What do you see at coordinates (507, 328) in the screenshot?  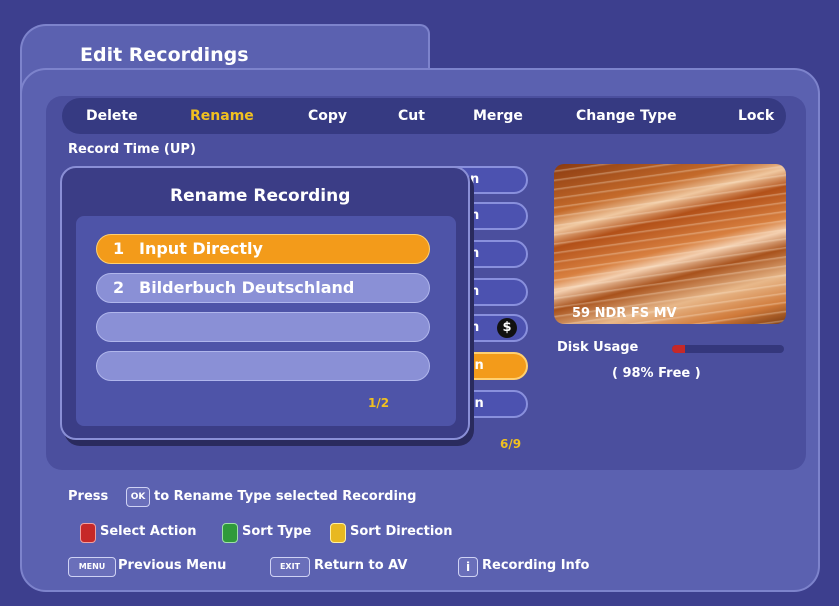 I see `dollar-icon: $` at bounding box center [507, 328].